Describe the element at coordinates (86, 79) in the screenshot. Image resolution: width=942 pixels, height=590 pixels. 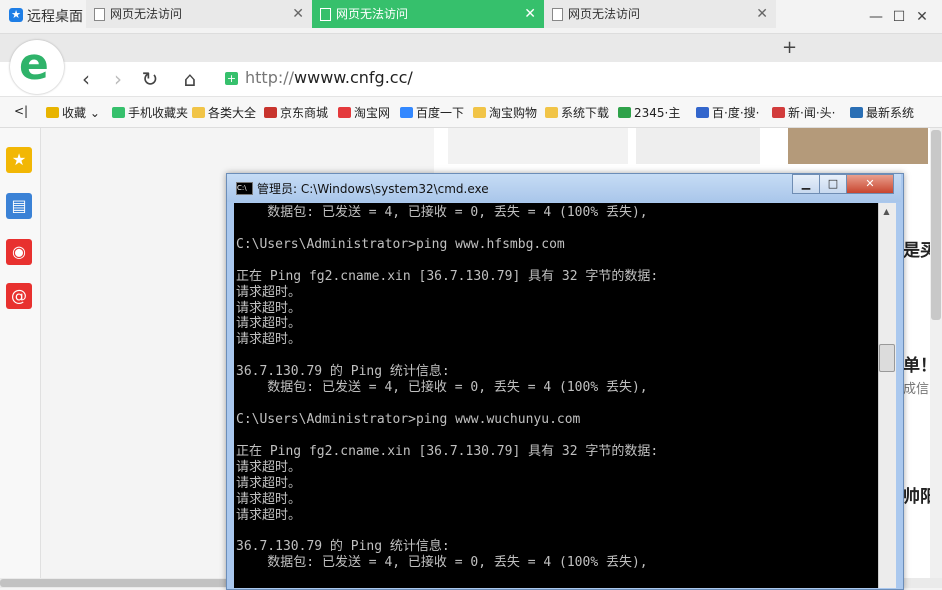
I see `back-button: ‹` at that location.